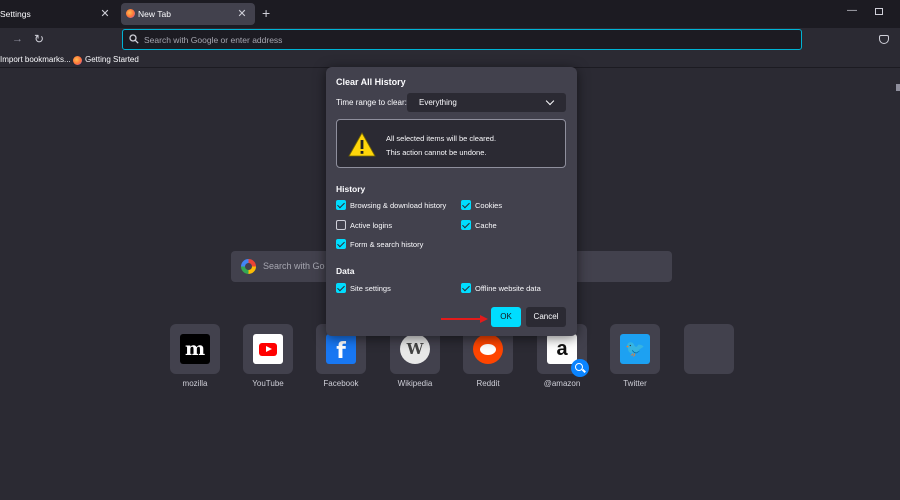 The width and height of the screenshot is (900, 500). What do you see at coordinates (341, 383) in the screenshot?
I see `top-site-label: Facebook` at bounding box center [341, 383].